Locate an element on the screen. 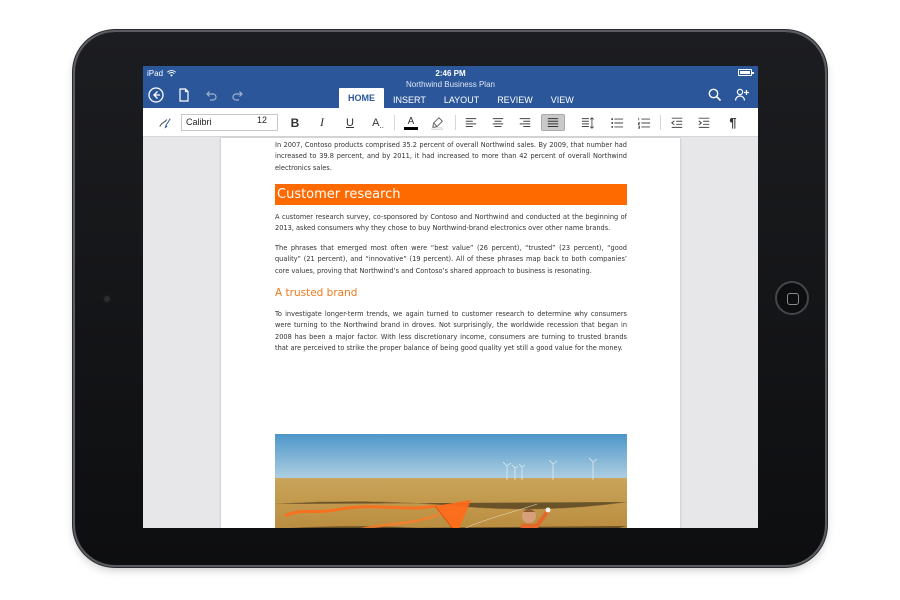 The image size is (900, 600). styles-pen-icon is located at coordinates (165, 122).